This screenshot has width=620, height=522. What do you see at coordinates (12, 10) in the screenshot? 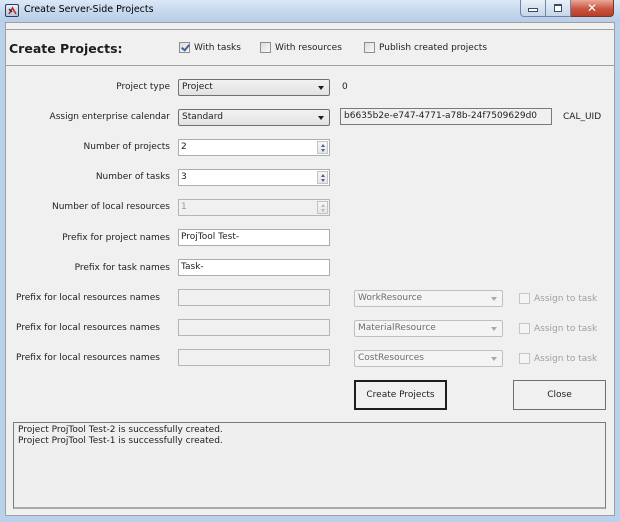
I see `app-icon` at bounding box center [12, 10].